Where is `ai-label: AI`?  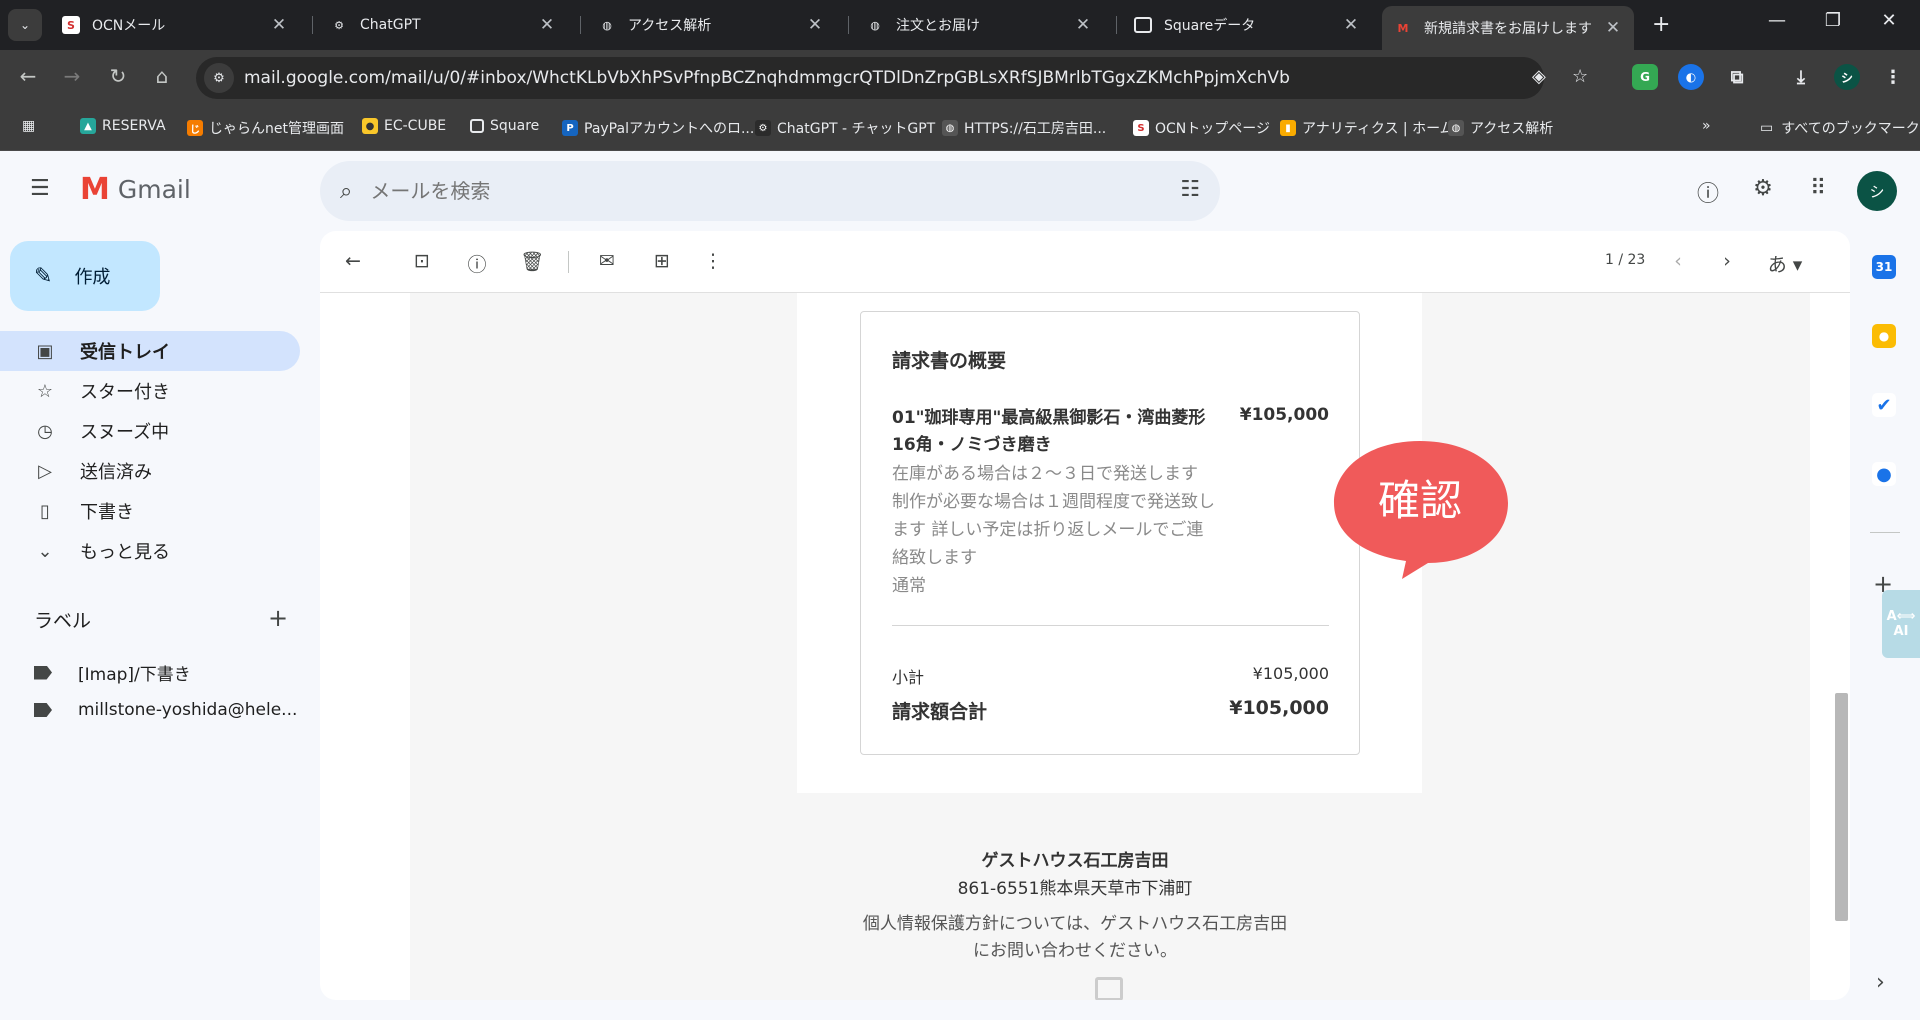 ai-label: AI is located at coordinates (1901, 631).